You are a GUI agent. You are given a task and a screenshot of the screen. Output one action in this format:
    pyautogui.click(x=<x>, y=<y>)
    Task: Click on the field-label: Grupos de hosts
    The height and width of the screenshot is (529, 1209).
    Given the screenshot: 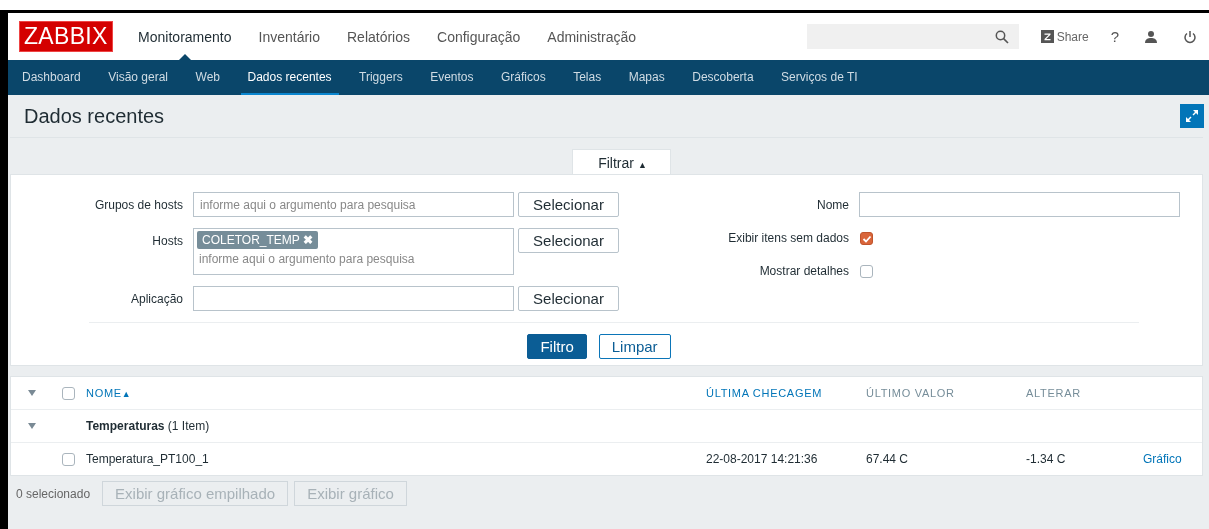 What is the action you would take?
    pyautogui.click(x=138, y=204)
    